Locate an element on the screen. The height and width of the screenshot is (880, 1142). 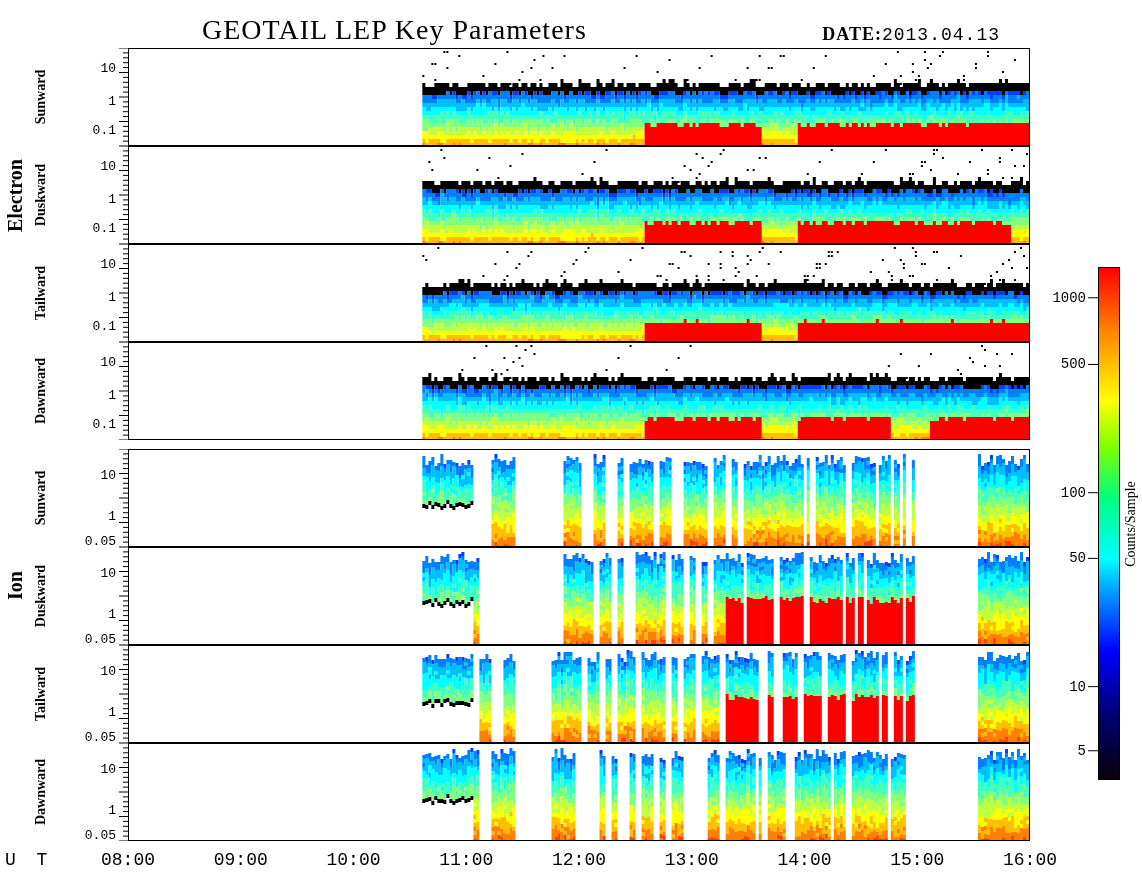
axis-tick-label: 08:00 is located at coordinates (128, 860).